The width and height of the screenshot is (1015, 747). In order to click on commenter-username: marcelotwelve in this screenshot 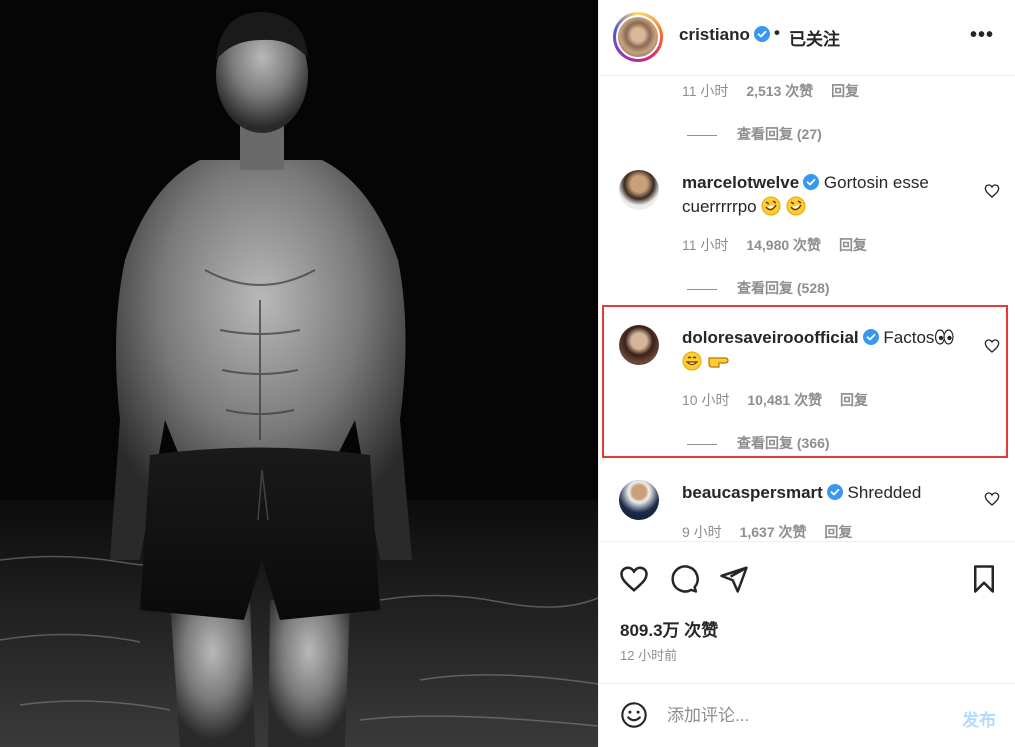, I will do `click(740, 182)`.